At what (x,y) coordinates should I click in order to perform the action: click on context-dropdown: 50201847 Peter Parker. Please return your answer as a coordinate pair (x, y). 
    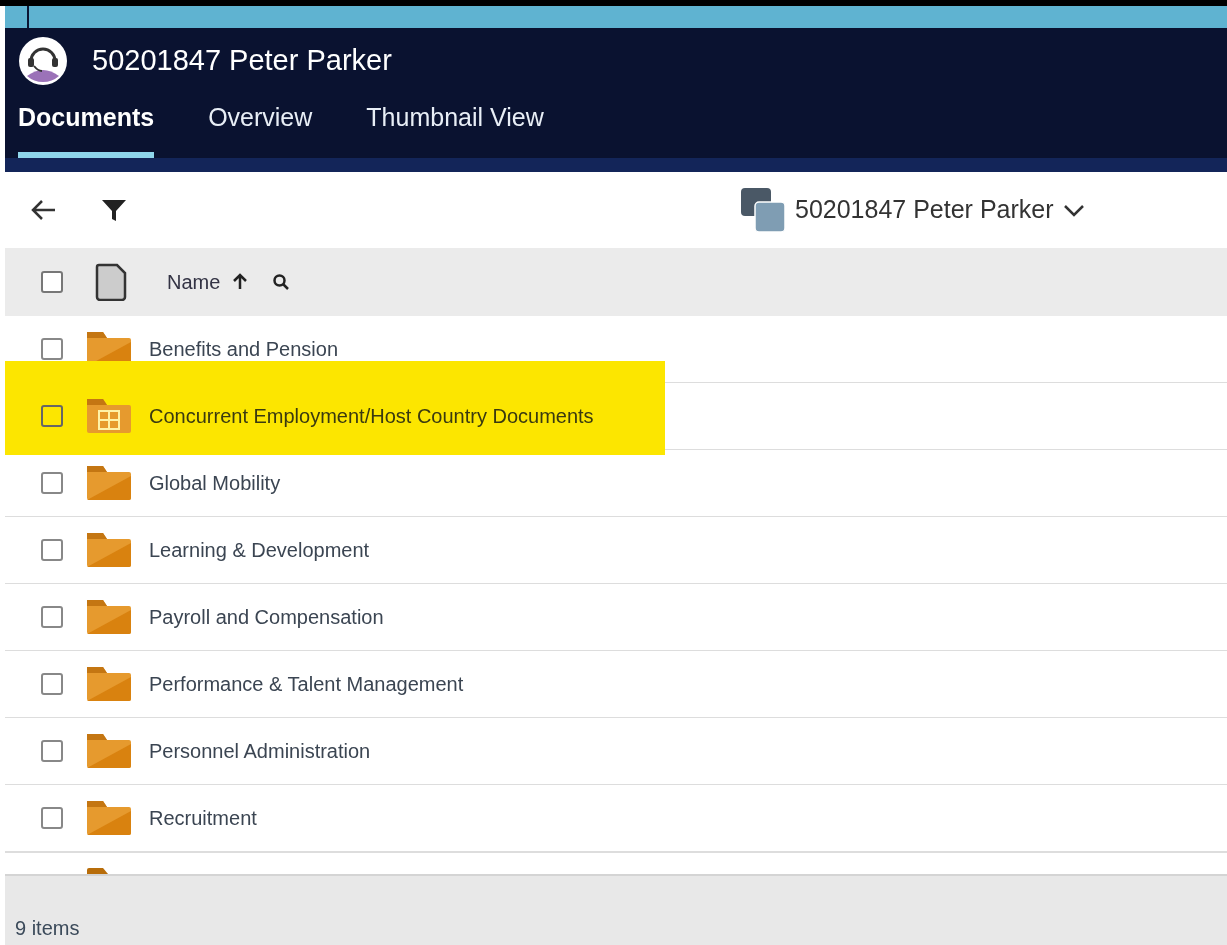
    Looking at the image, I should click on (912, 210).